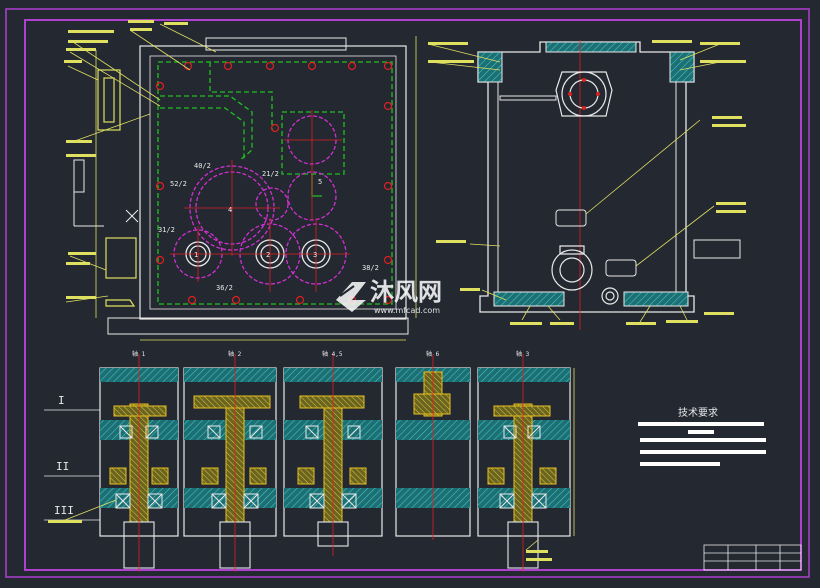  Describe the element at coordinates (331, 545) in the screenshot. I see `shaft-ends` at that location.